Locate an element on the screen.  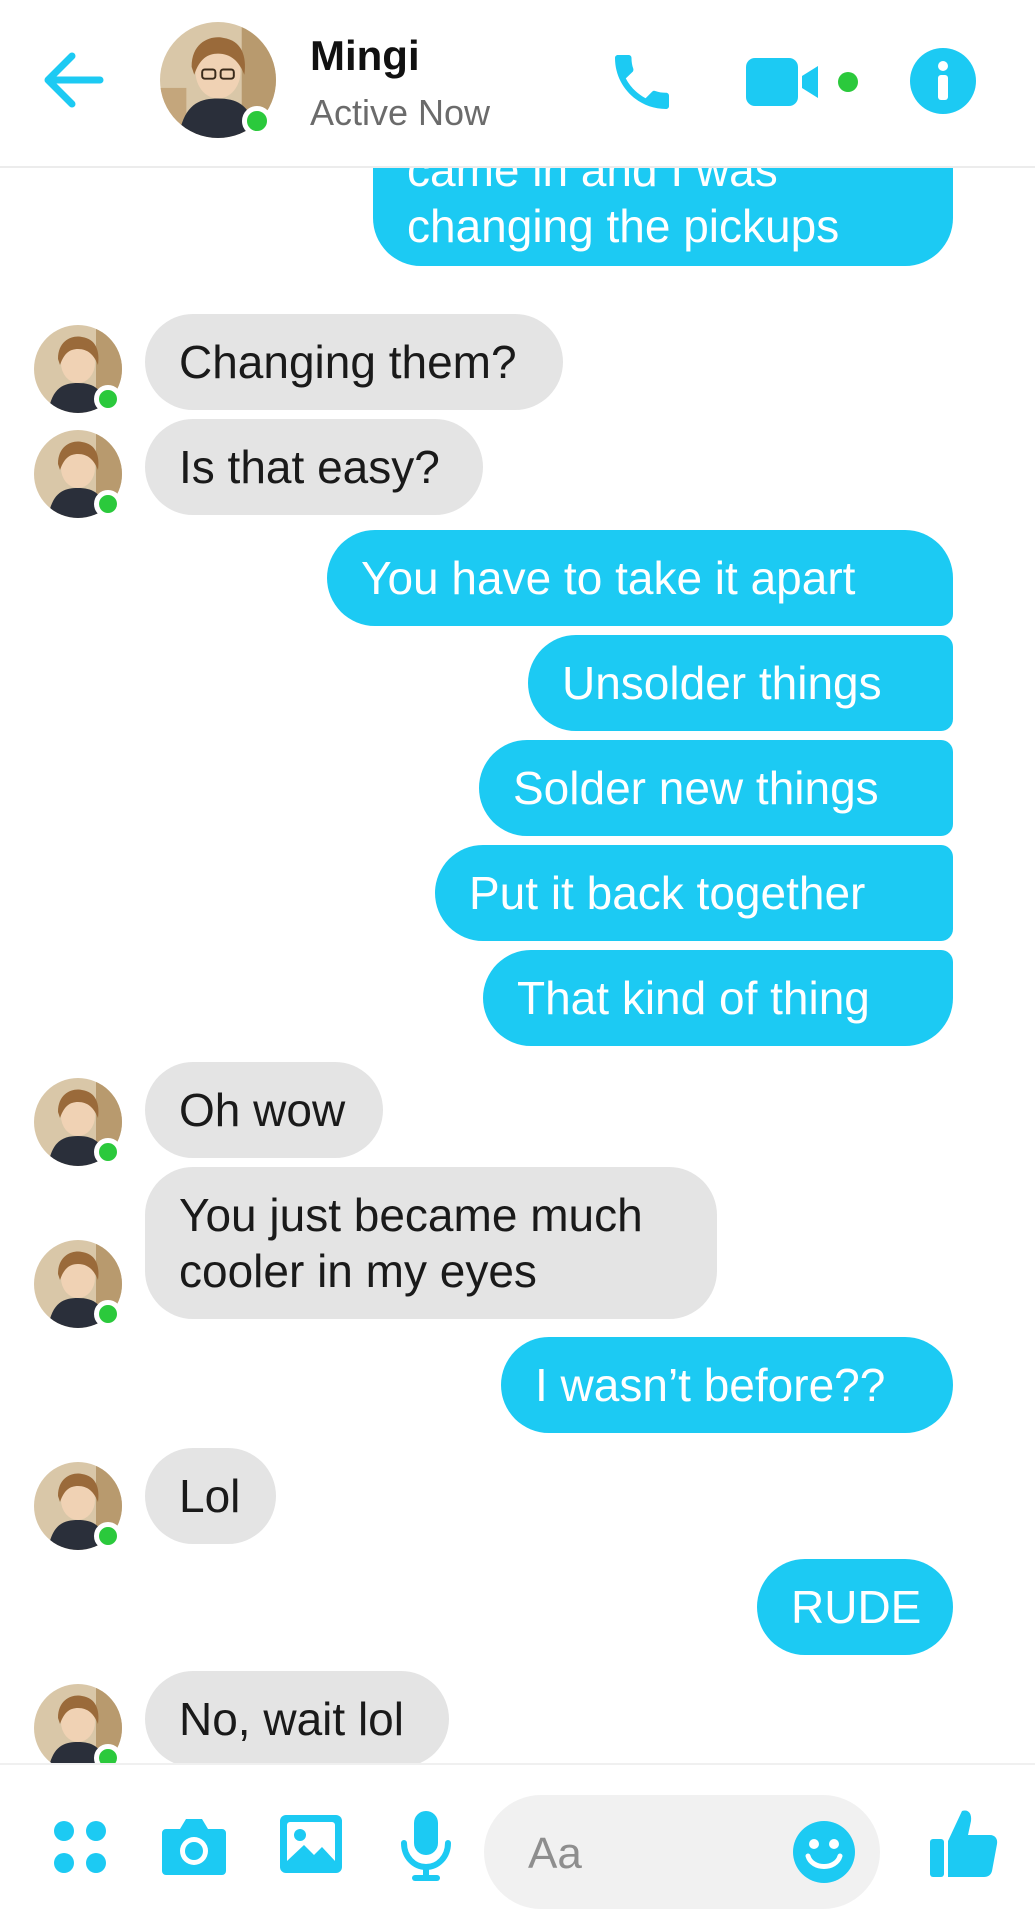
message-text: You have to take it apart is located at coordinates (608, 578).